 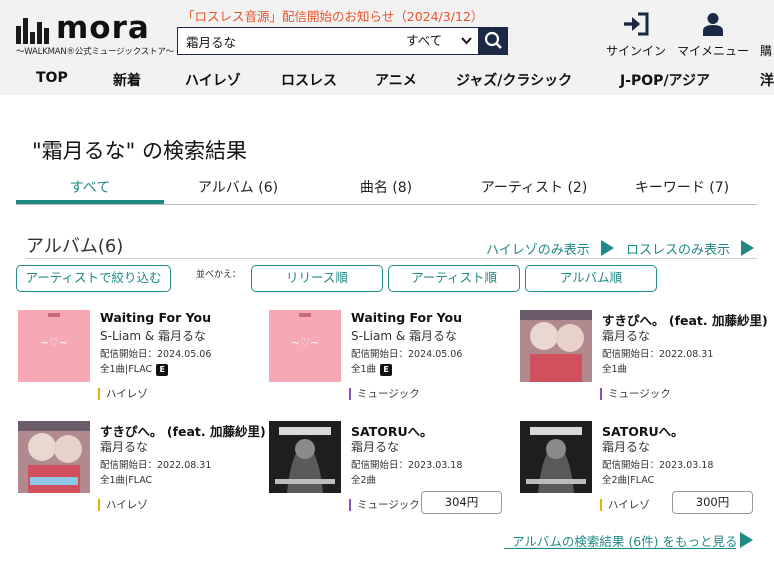 I want to click on tab-all: すべて, so click(x=90, y=187).